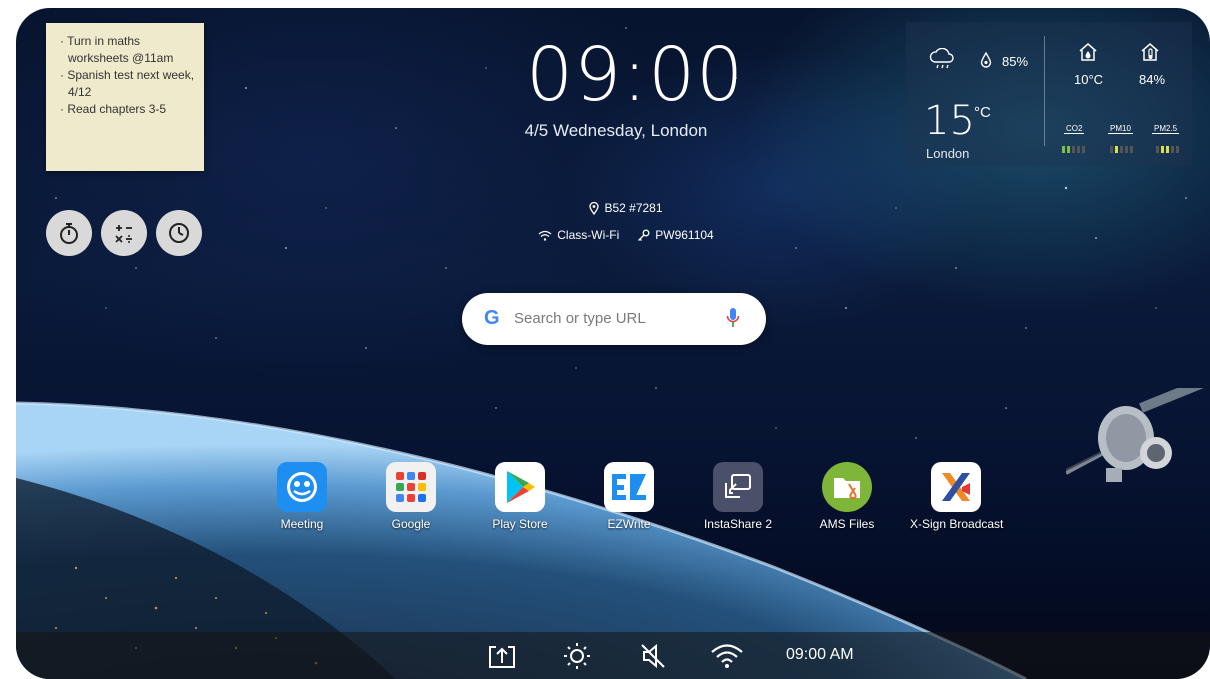 Image resolution: width=1210 pixels, height=679 pixels. I want to click on clock-time: 09:00, so click(635, 75).